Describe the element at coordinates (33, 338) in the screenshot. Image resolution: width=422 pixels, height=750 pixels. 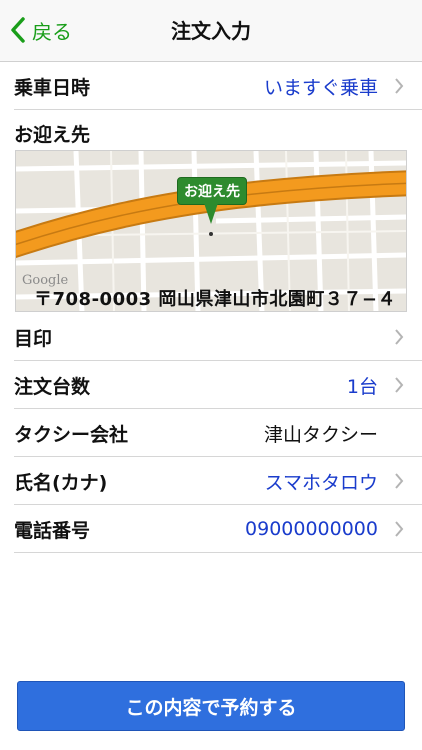
I see `landmark-label: 目印` at that location.